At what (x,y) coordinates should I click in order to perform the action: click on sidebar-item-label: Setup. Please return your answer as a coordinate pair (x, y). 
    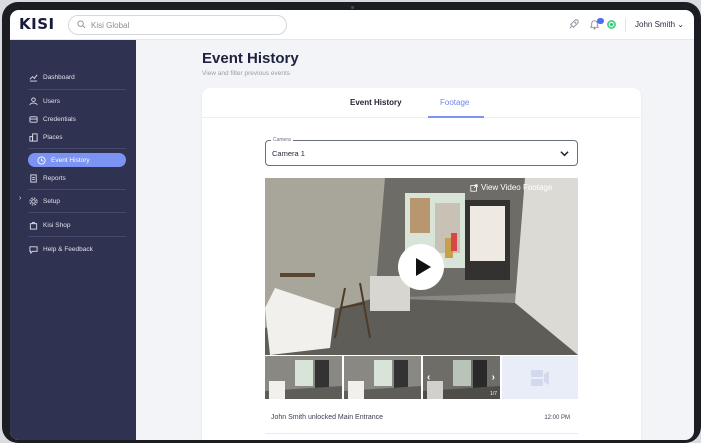
    Looking at the image, I should click on (51, 201).